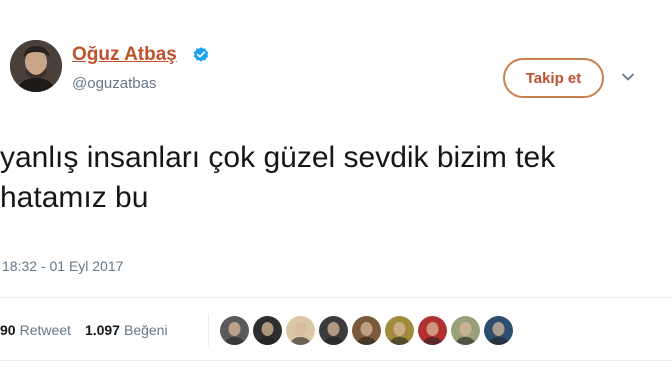 Image resolution: width=672 pixels, height=378 pixels. I want to click on user-handle: @oguzatbas, so click(114, 83).